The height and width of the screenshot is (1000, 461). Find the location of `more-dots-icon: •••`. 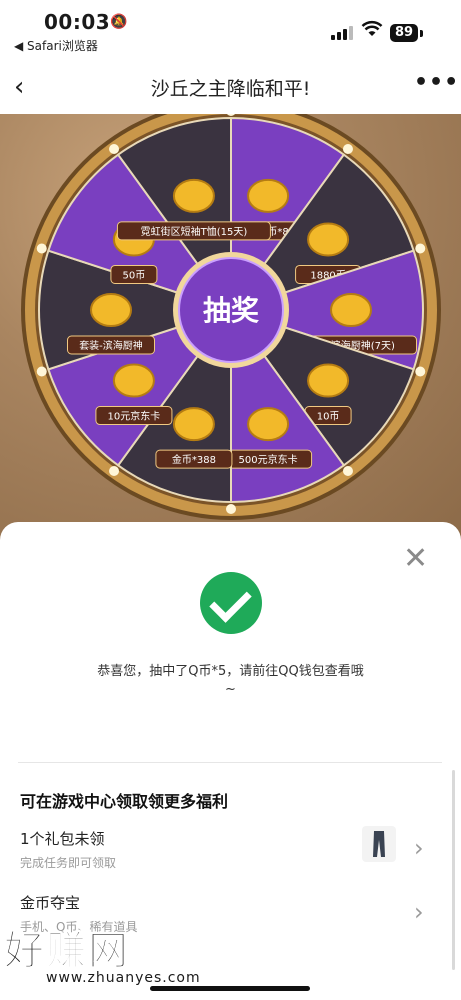

more-dots-icon: ••• is located at coordinates (436, 82).